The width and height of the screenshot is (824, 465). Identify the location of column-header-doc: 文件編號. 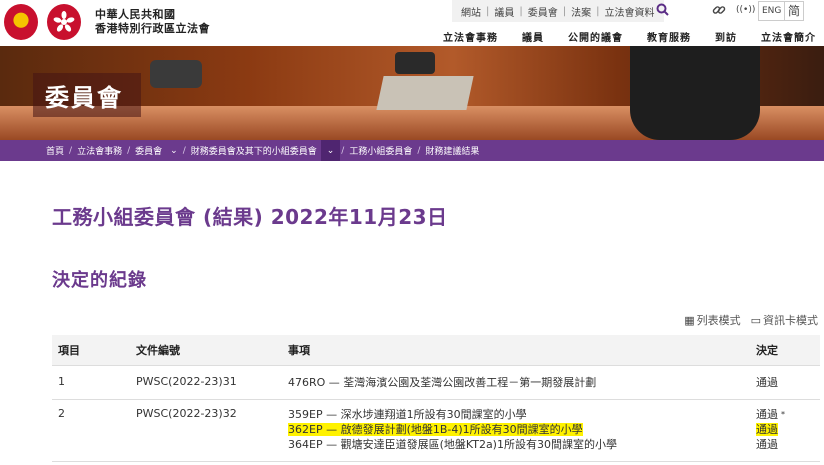
(206, 350).